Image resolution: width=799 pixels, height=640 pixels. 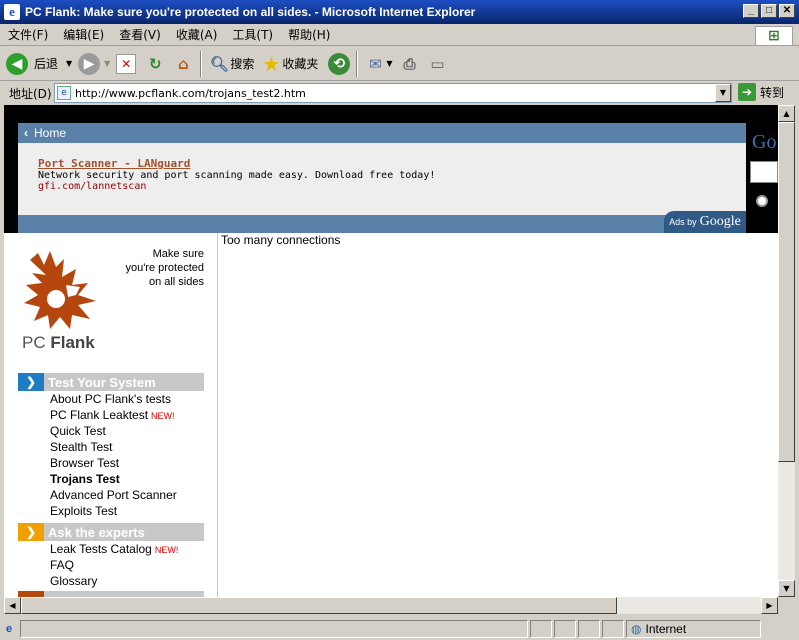 What do you see at coordinates (178, 254) in the screenshot?
I see `tagline-line-1: Make sure` at bounding box center [178, 254].